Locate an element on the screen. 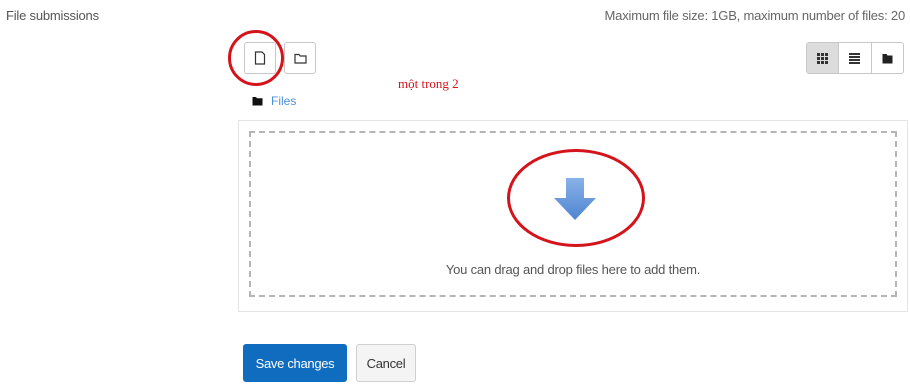 The height and width of the screenshot is (386, 910). file-path-breadcrumb: Files is located at coordinates (274, 101).